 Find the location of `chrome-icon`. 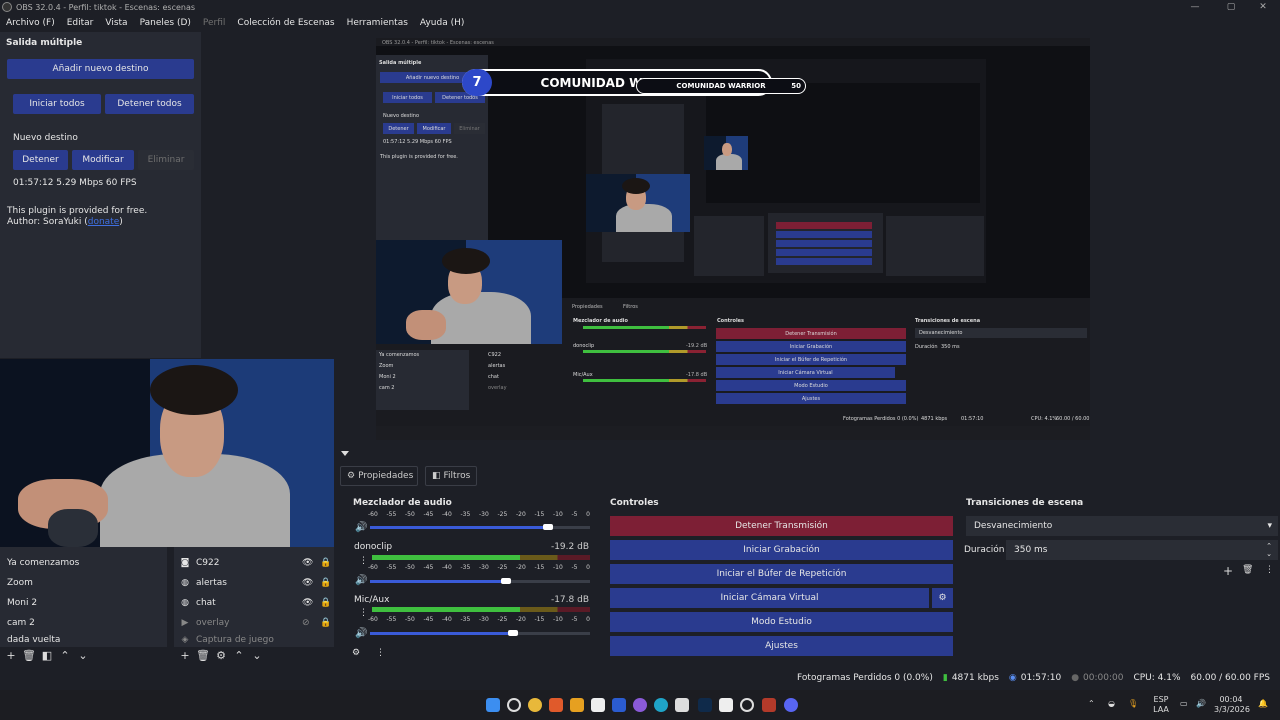

chrome-icon is located at coordinates (535, 705).